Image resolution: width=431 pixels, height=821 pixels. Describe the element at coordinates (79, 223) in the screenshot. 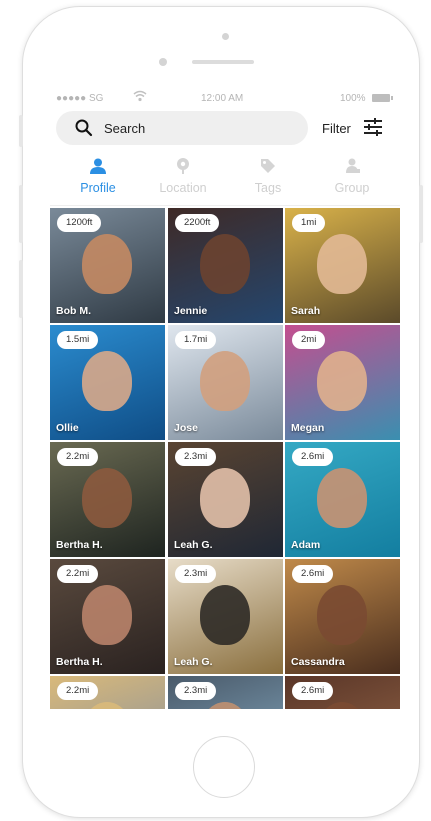

I see `distance-badge: 1200ft` at that location.